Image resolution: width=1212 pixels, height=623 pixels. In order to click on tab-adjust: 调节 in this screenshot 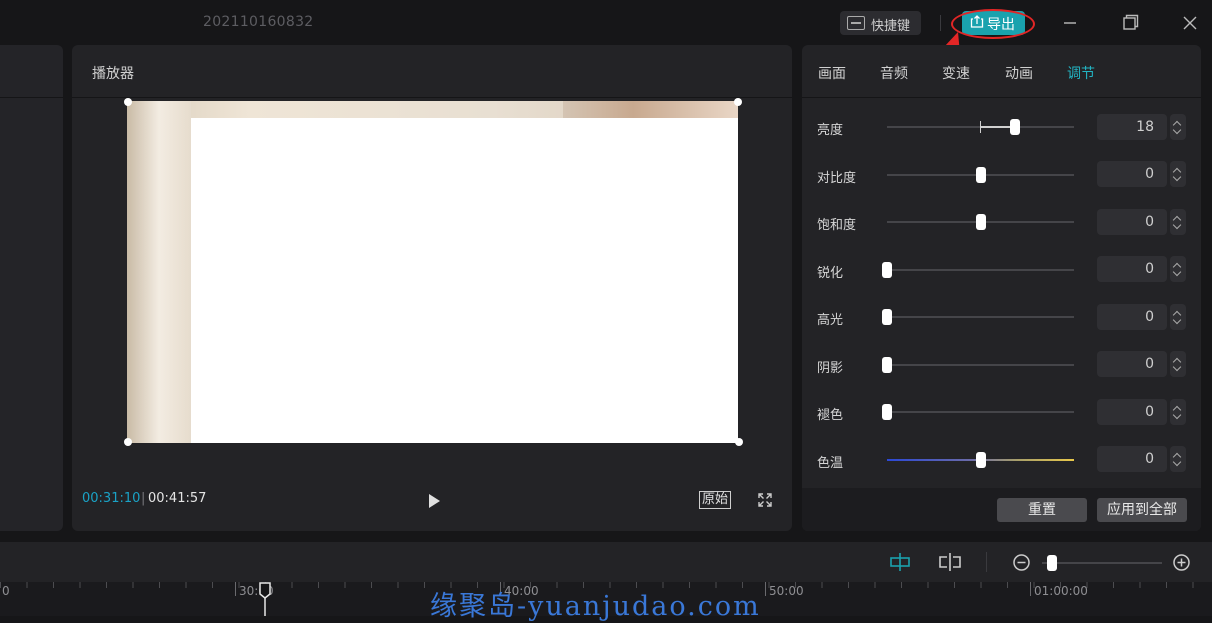, I will do `click(1081, 73)`.